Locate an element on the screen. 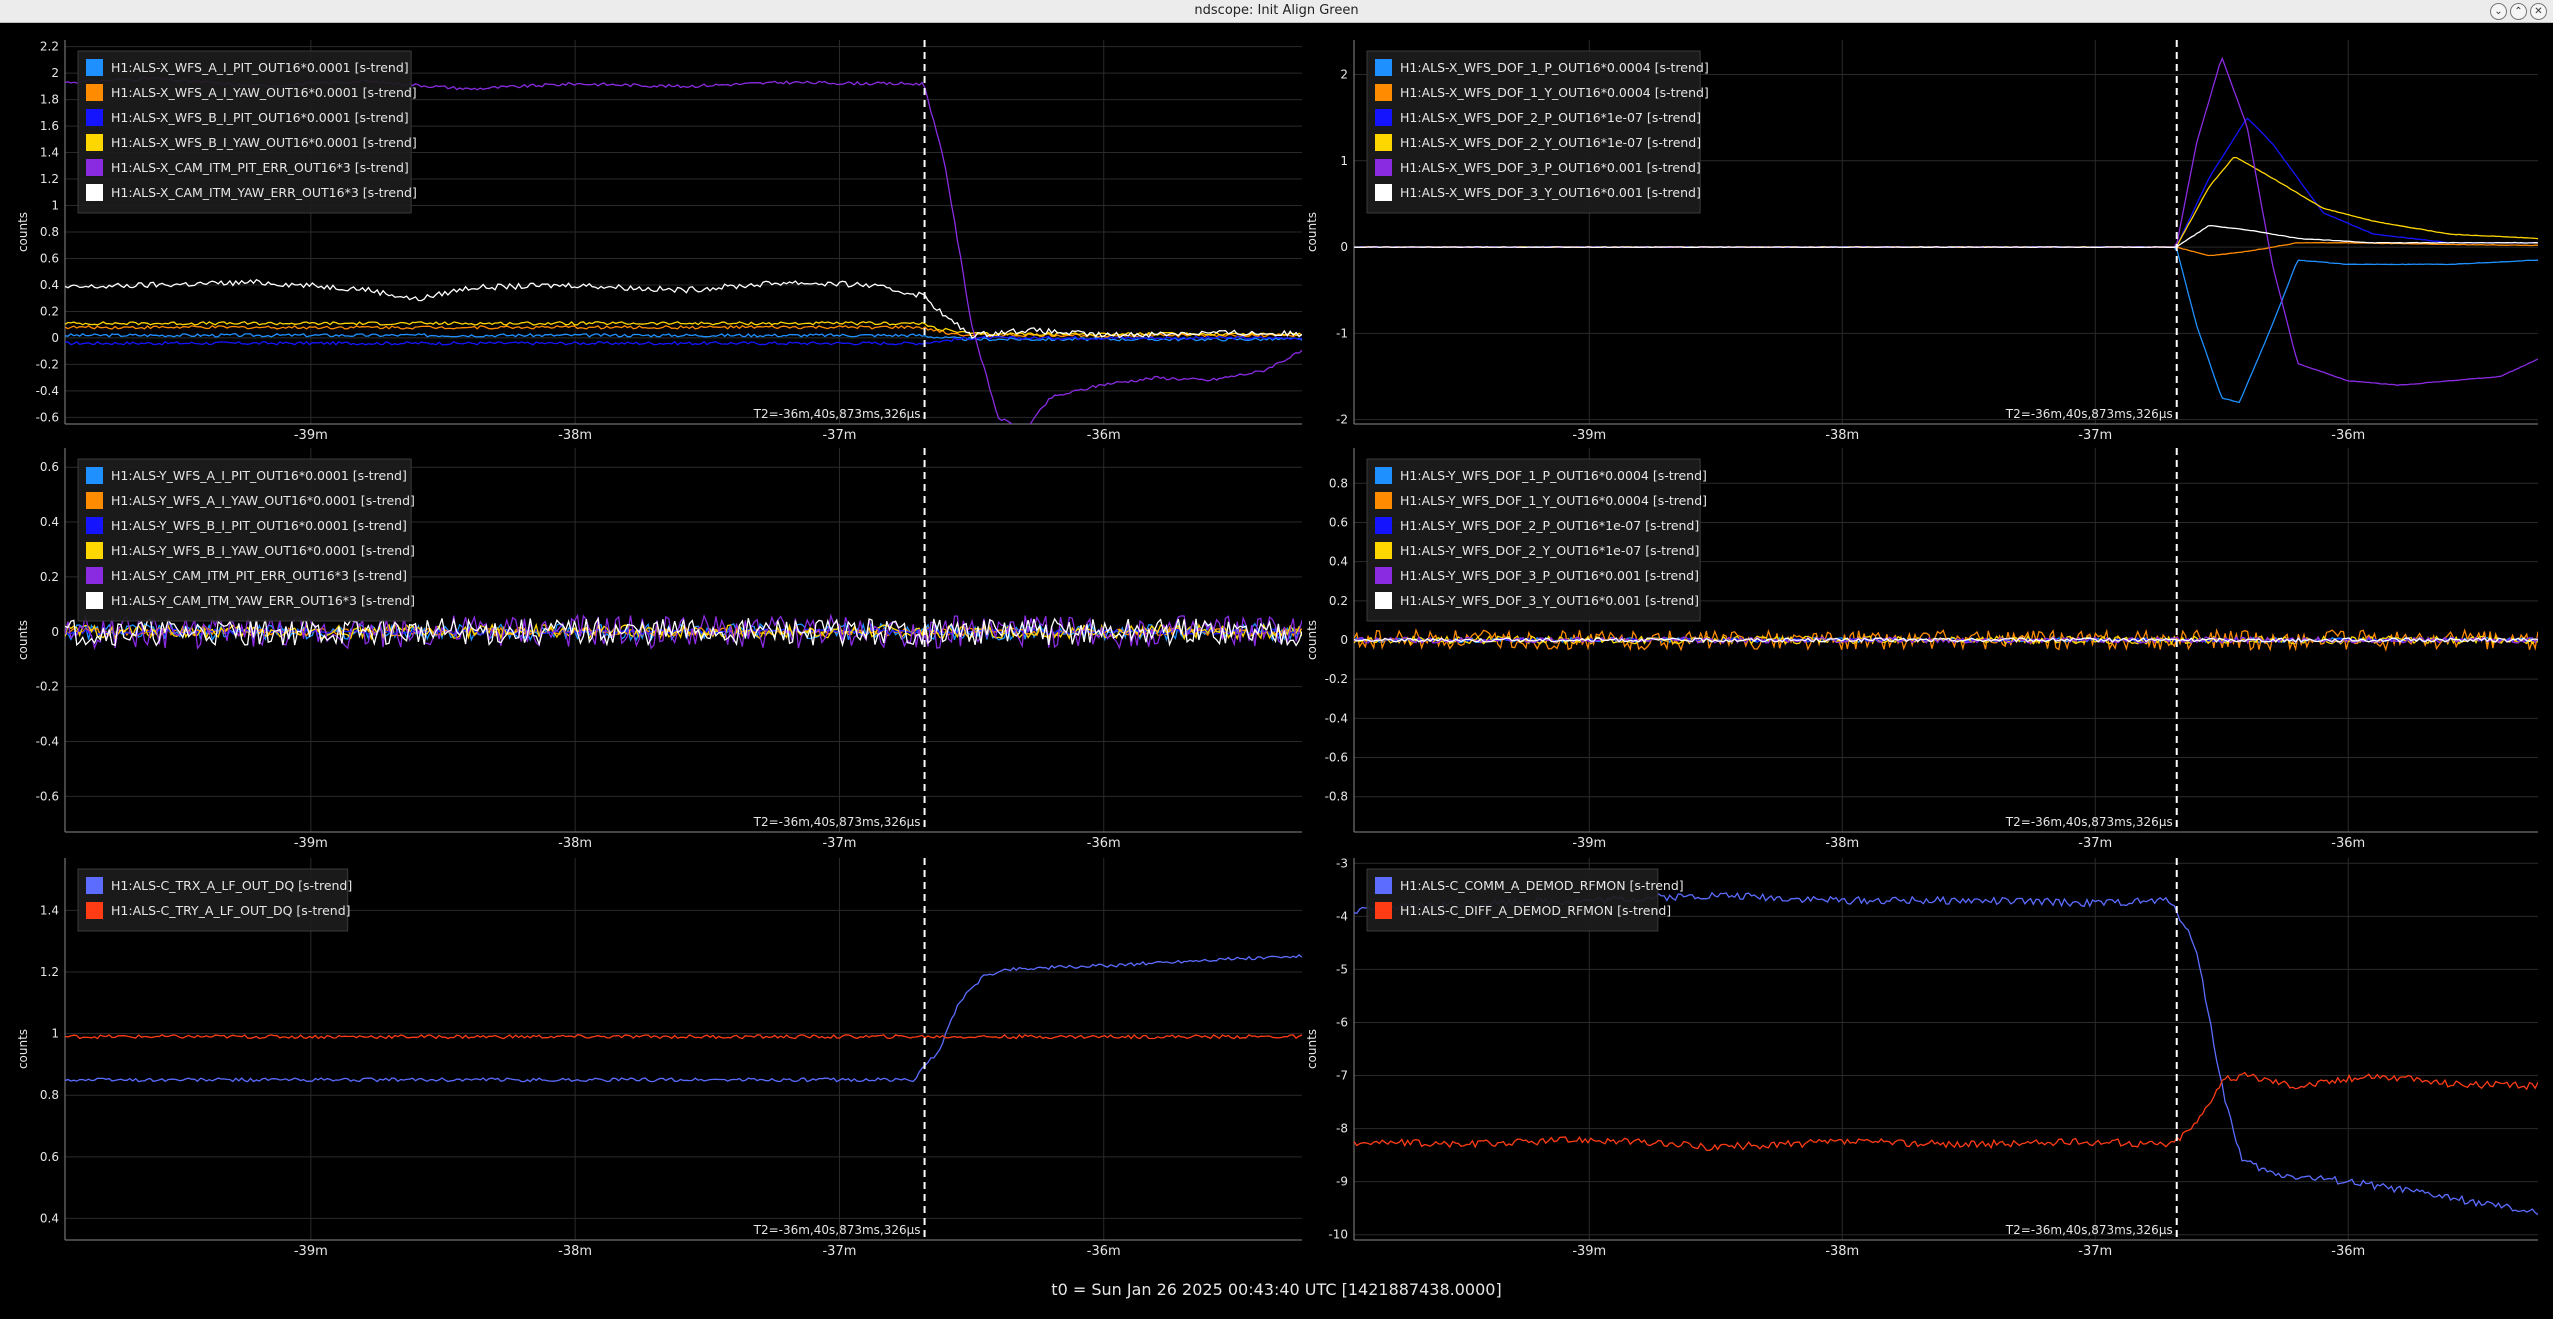 The width and height of the screenshot is (2553, 1319). y-tick-label: -10 is located at coordinates (1338, 1235).